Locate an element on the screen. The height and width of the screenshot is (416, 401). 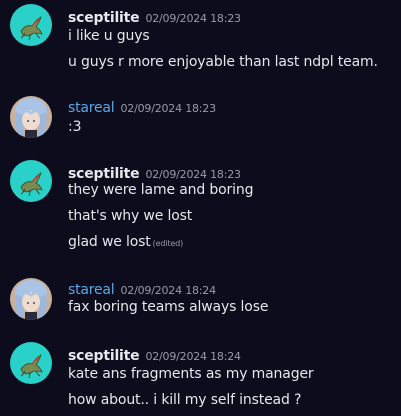
message-text: i like u guys is located at coordinates (109, 36).